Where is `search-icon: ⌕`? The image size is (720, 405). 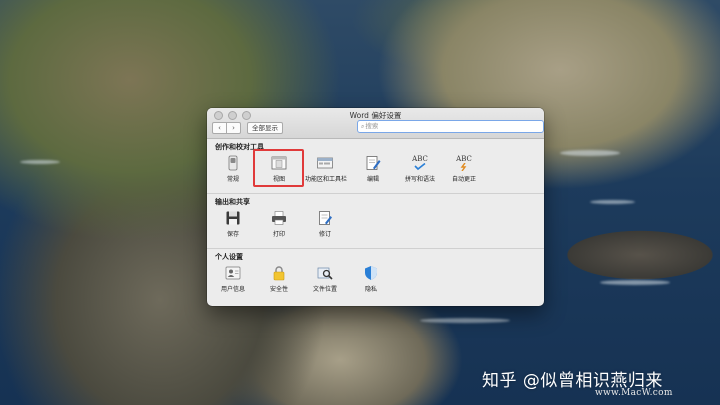
search-icon: ⌕ is located at coordinates (363, 126).